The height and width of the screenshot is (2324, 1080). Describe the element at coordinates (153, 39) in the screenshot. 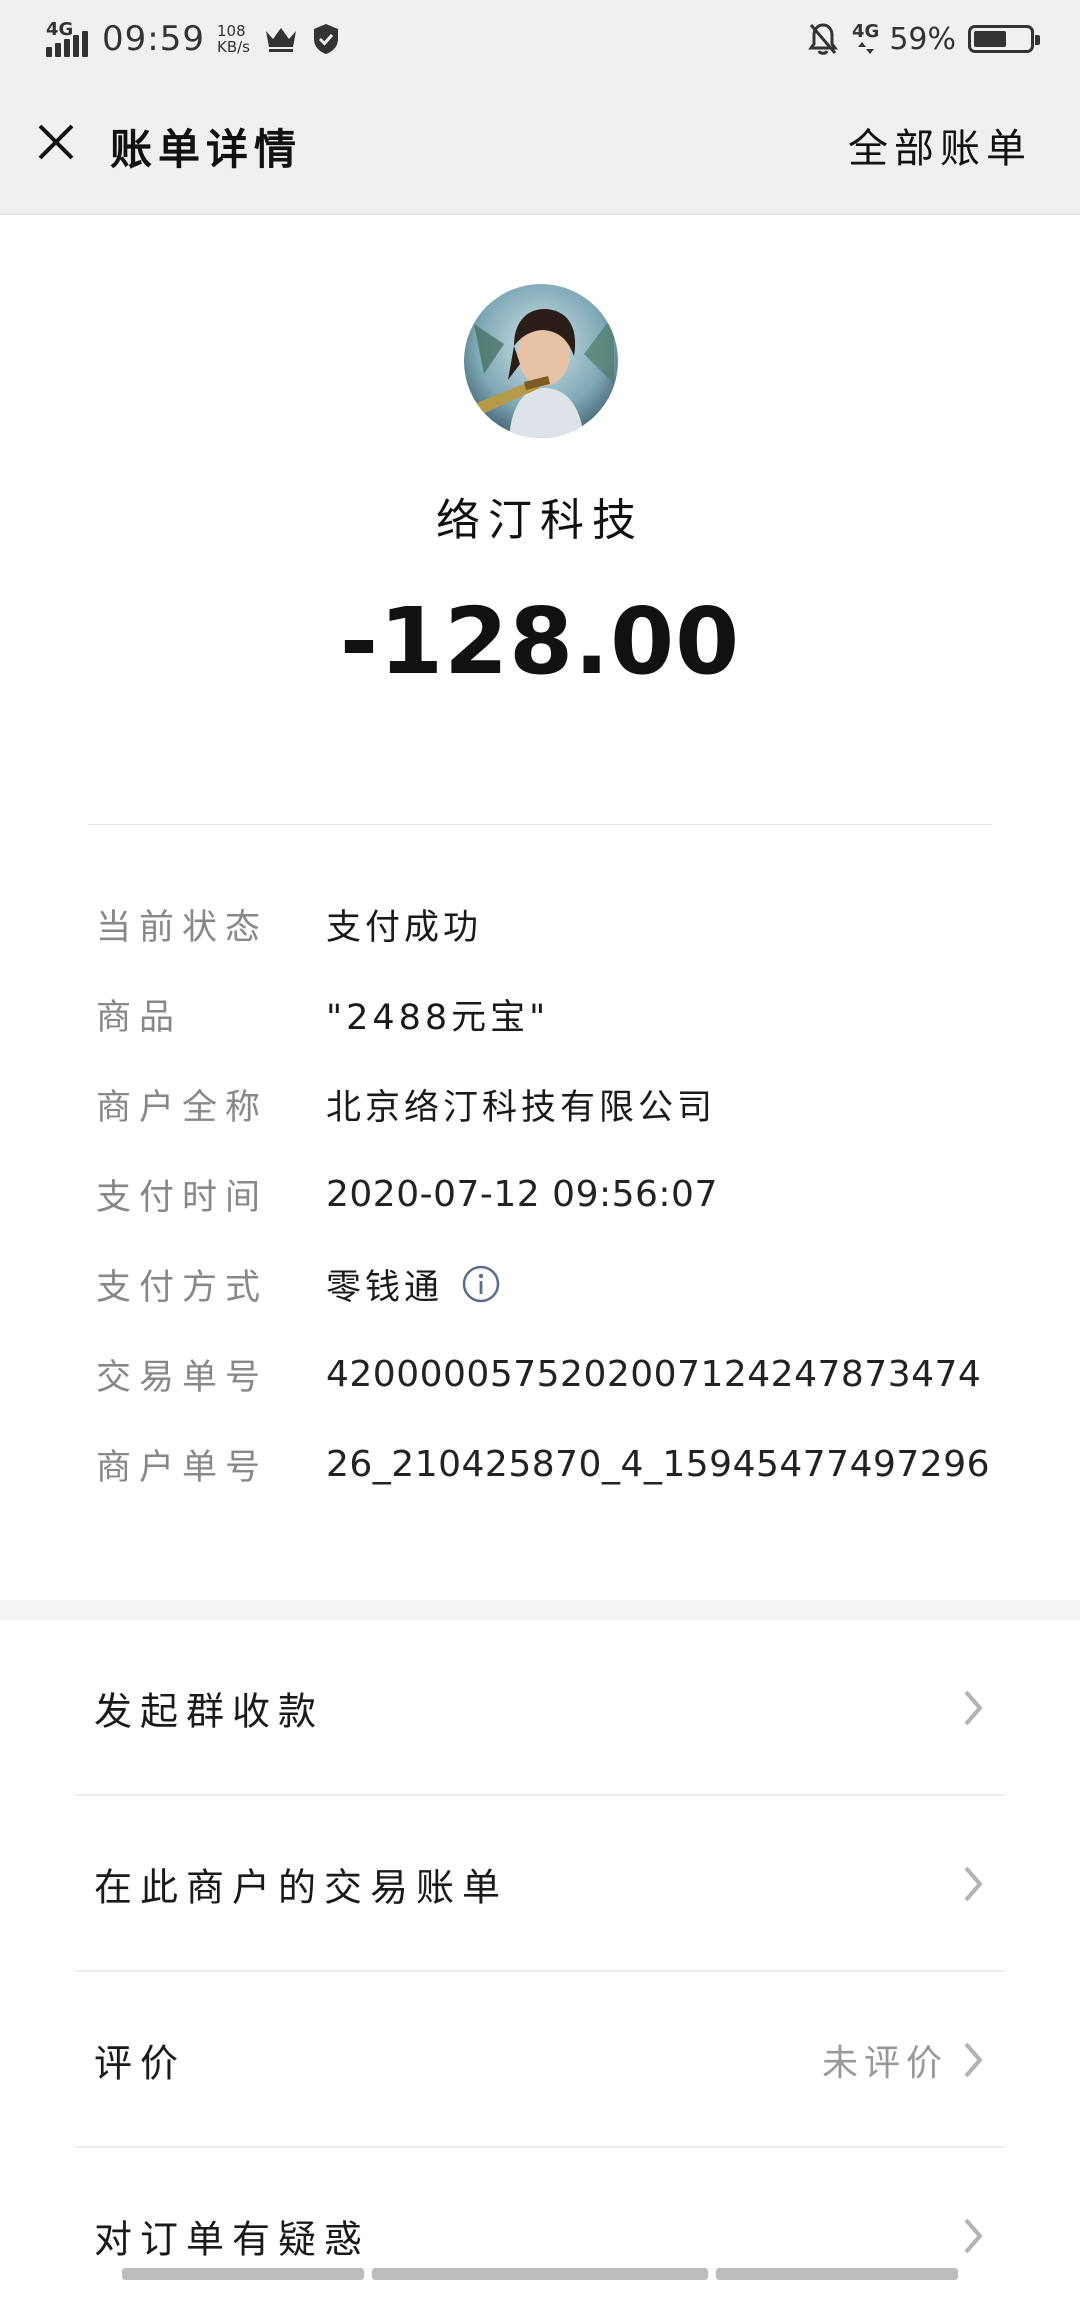

I see `status-time: 09:59` at that location.